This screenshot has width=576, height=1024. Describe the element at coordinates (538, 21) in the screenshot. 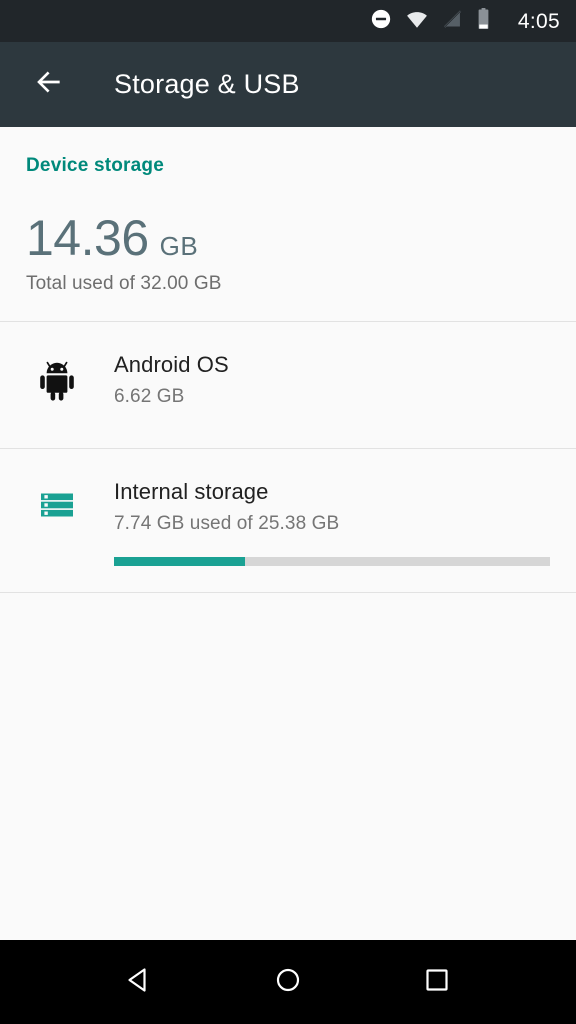

I see `status-bar-clock: 4:05` at that location.